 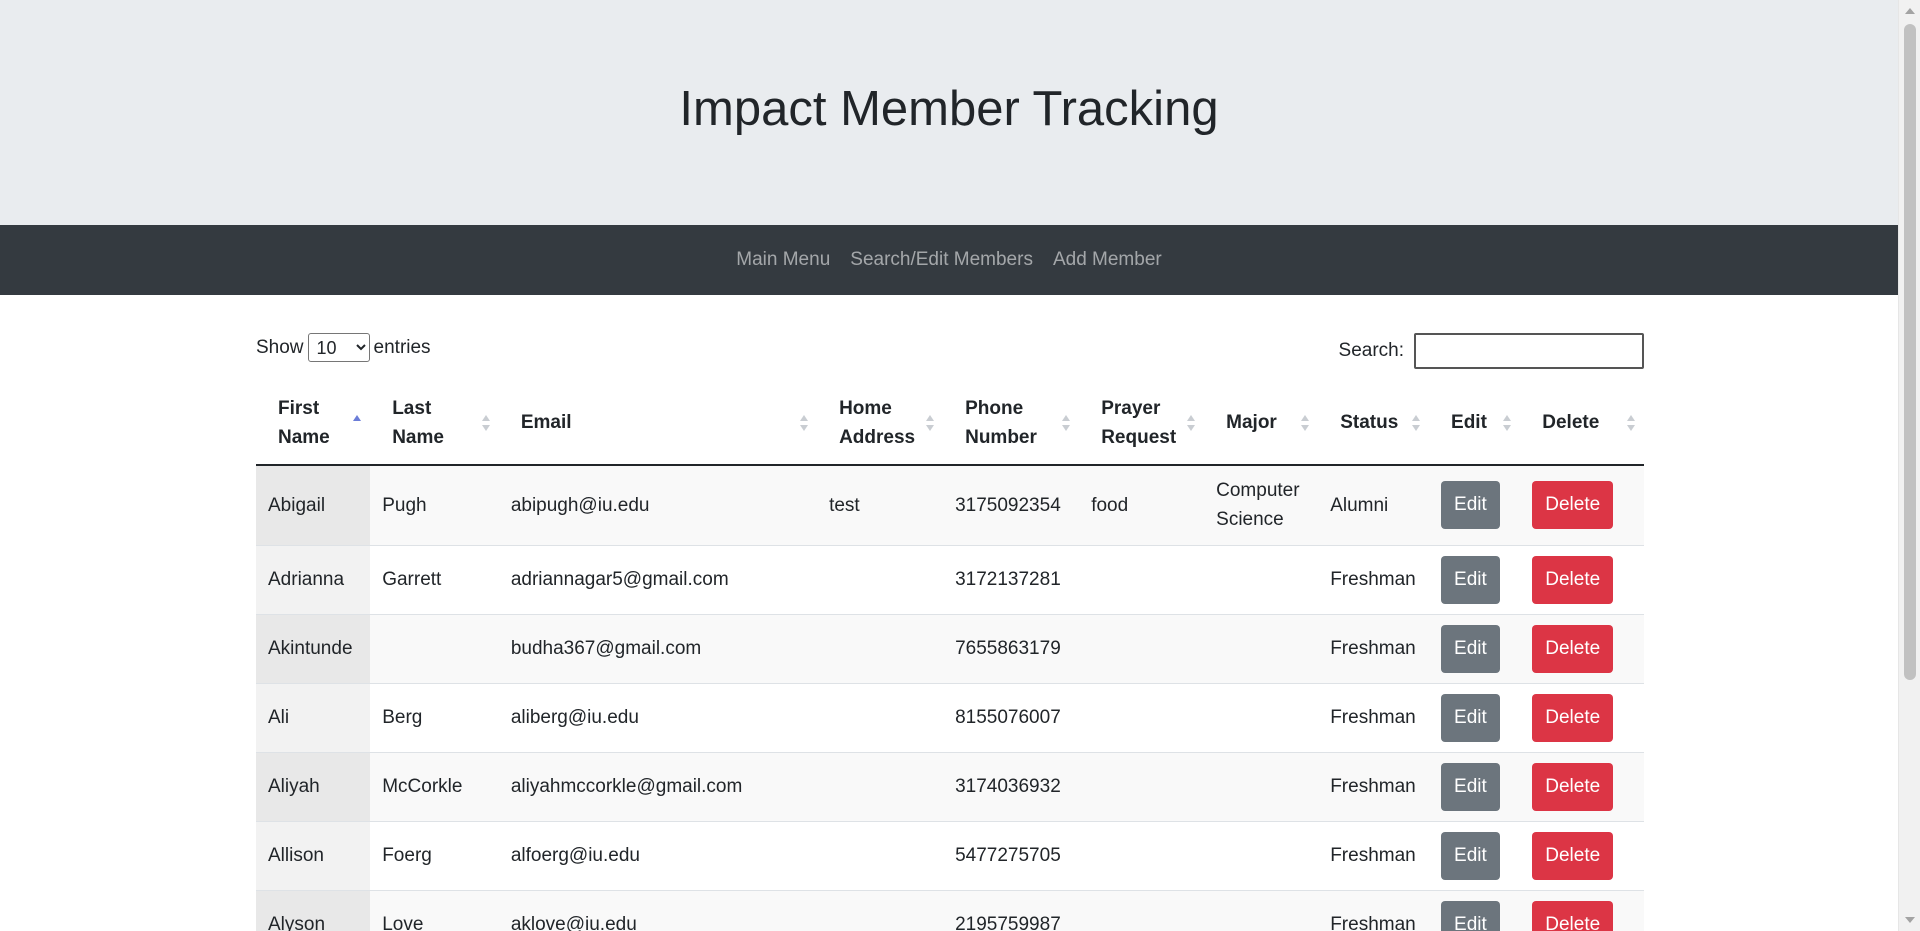 What do you see at coordinates (418, 422) in the screenshot?
I see `column-label: Last Name` at bounding box center [418, 422].